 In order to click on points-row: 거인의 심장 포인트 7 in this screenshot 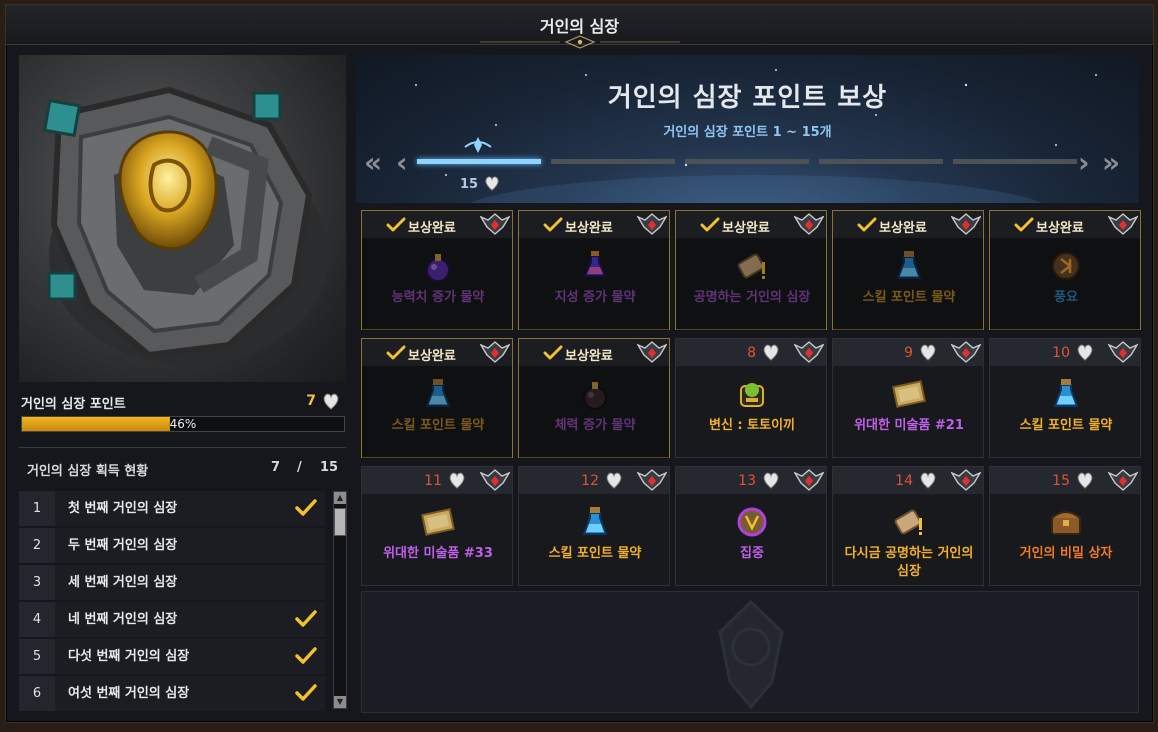, I will do `click(182, 401)`.